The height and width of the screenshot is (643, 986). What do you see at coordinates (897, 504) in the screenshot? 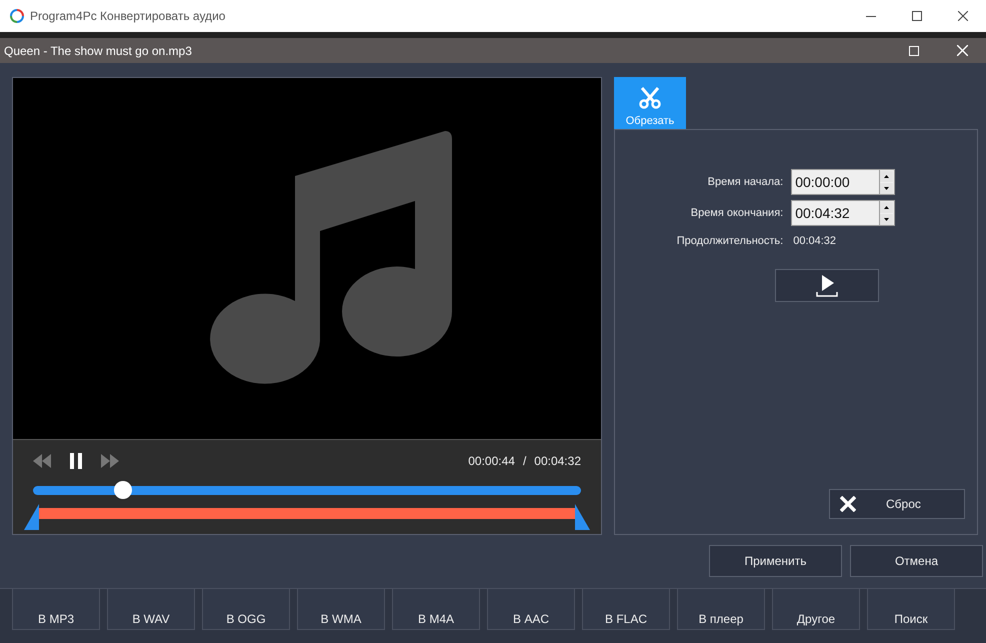
I see `reset-button: Сброс` at bounding box center [897, 504].